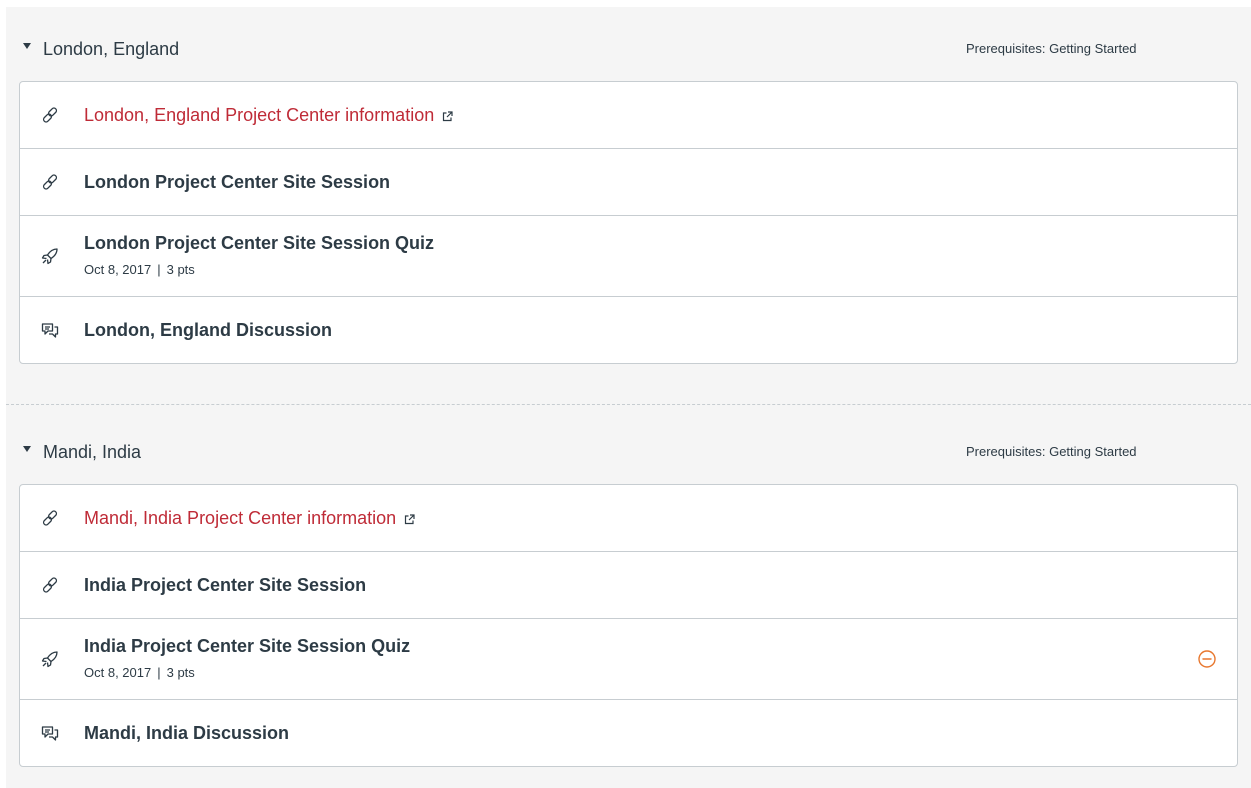  Describe the element at coordinates (111, 49) in the screenshot. I see `module-title: London, England` at that location.